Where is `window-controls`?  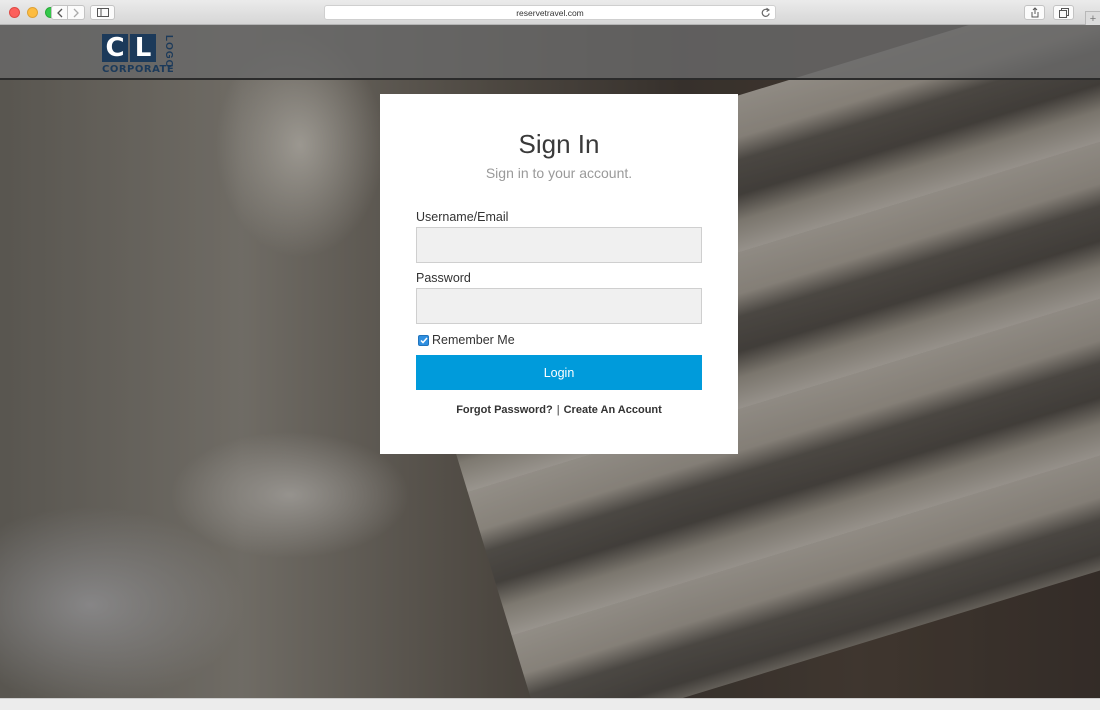 window-controls is located at coordinates (32, 12).